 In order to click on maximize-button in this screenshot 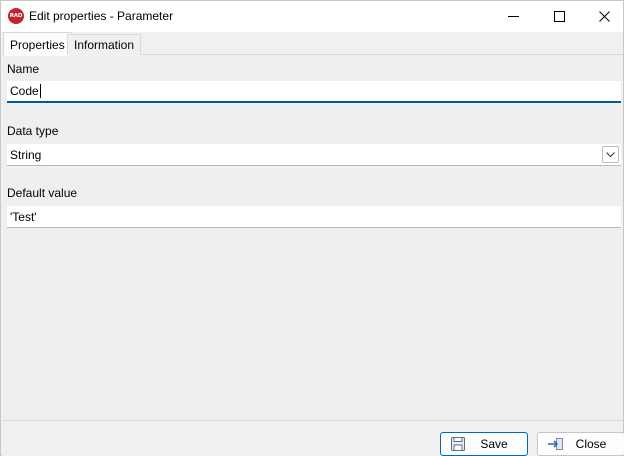, I will do `click(559, 16)`.